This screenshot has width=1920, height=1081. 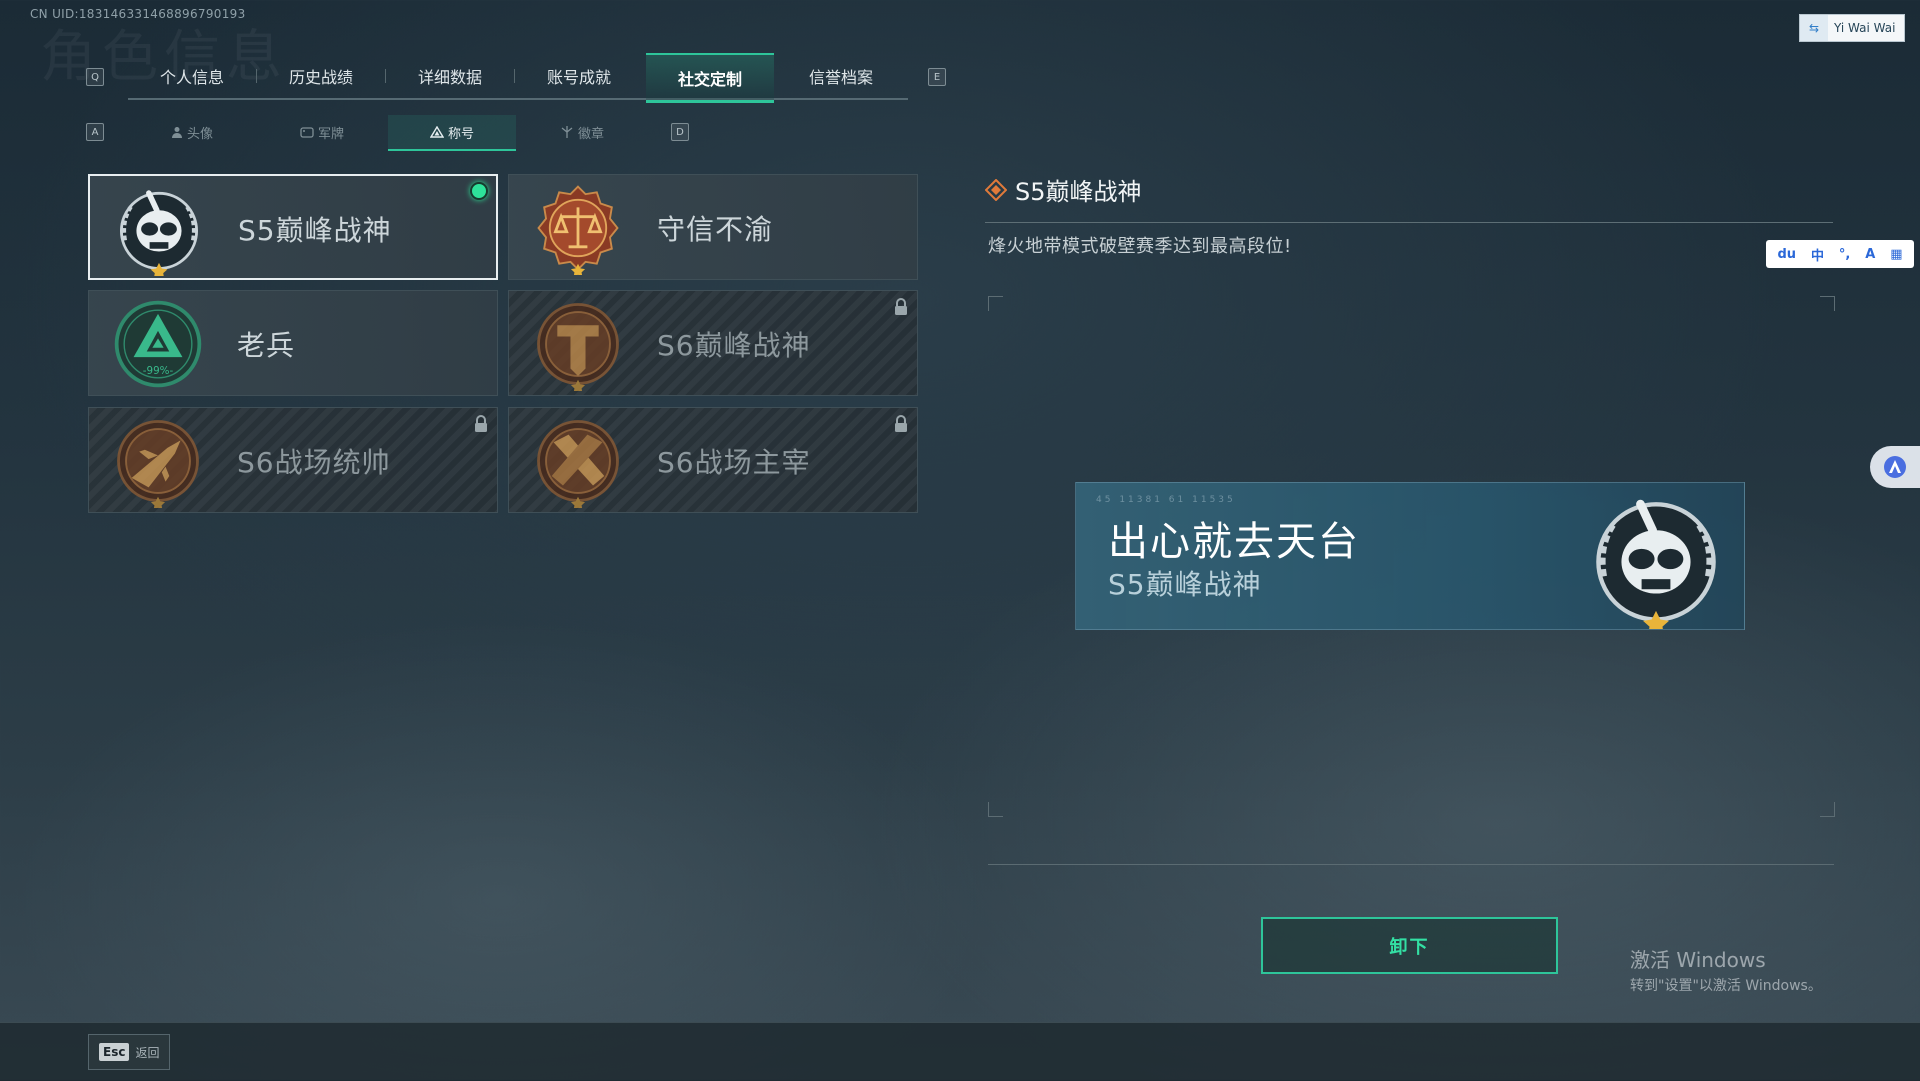 What do you see at coordinates (321, 76) in the screenshot?
I see `tab-history: 历史战绩` at bounding box center [321, 76].